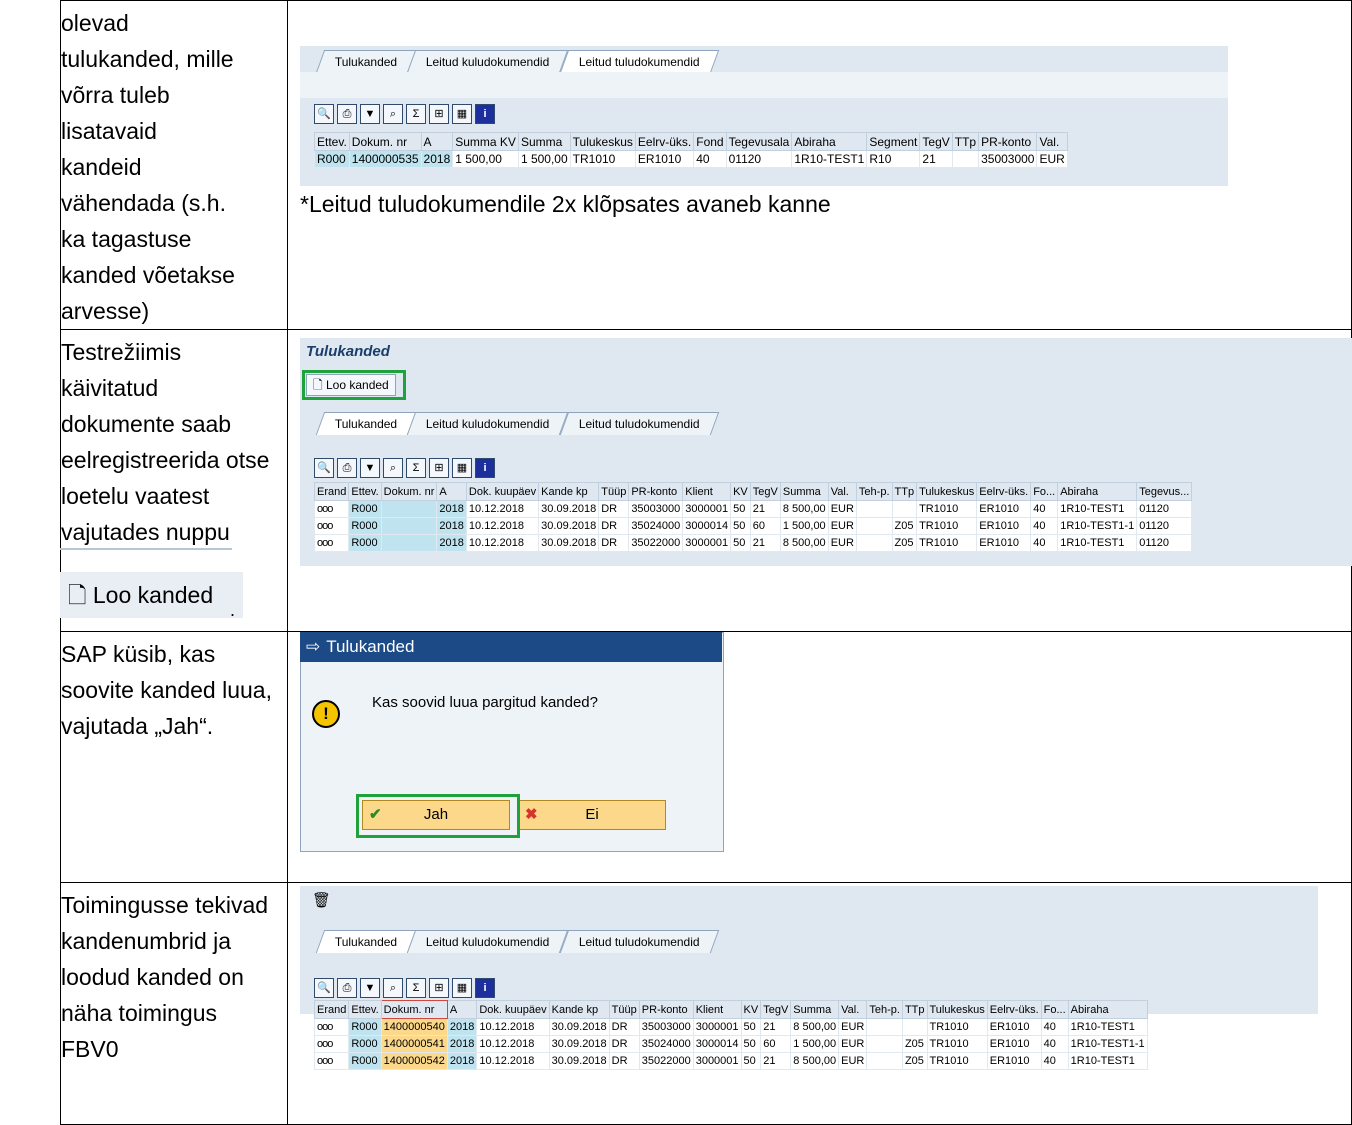  What do you see at coordinates (614, 509) in the screenshot?
I see `cell: DR` at bounding box center [614, 509].